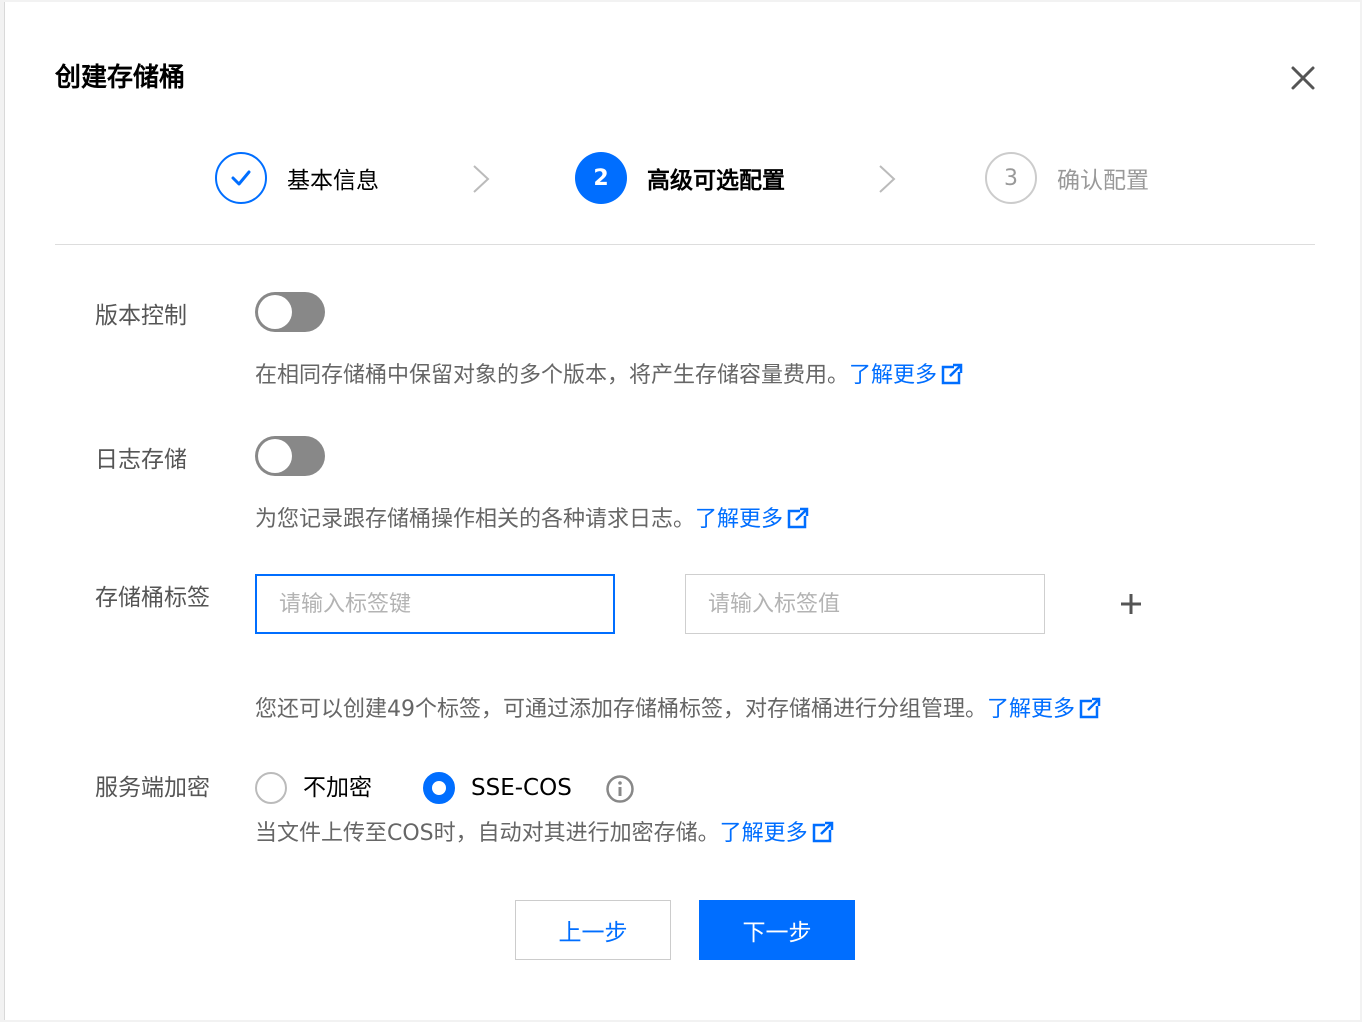 Image resolution: width=1362 pixels, height=1022 pixels. I want to click on logging-toggle, so click(290, 456).